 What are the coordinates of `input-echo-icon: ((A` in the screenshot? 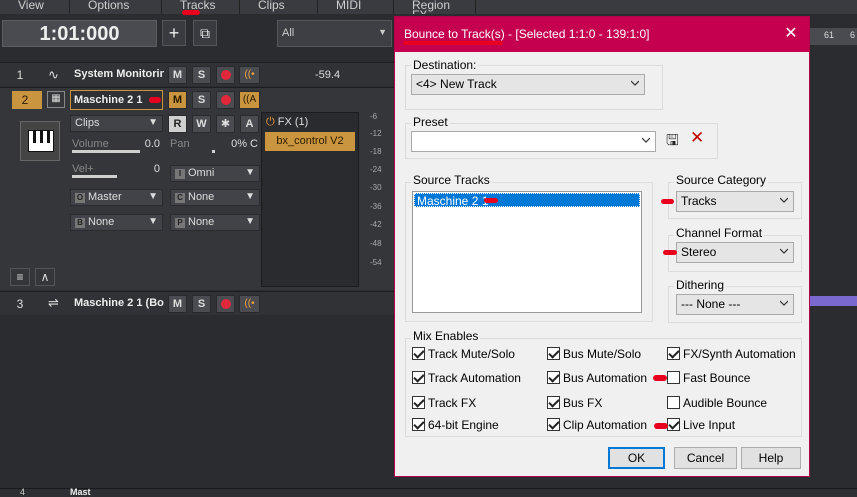 It's located at (249, 100).